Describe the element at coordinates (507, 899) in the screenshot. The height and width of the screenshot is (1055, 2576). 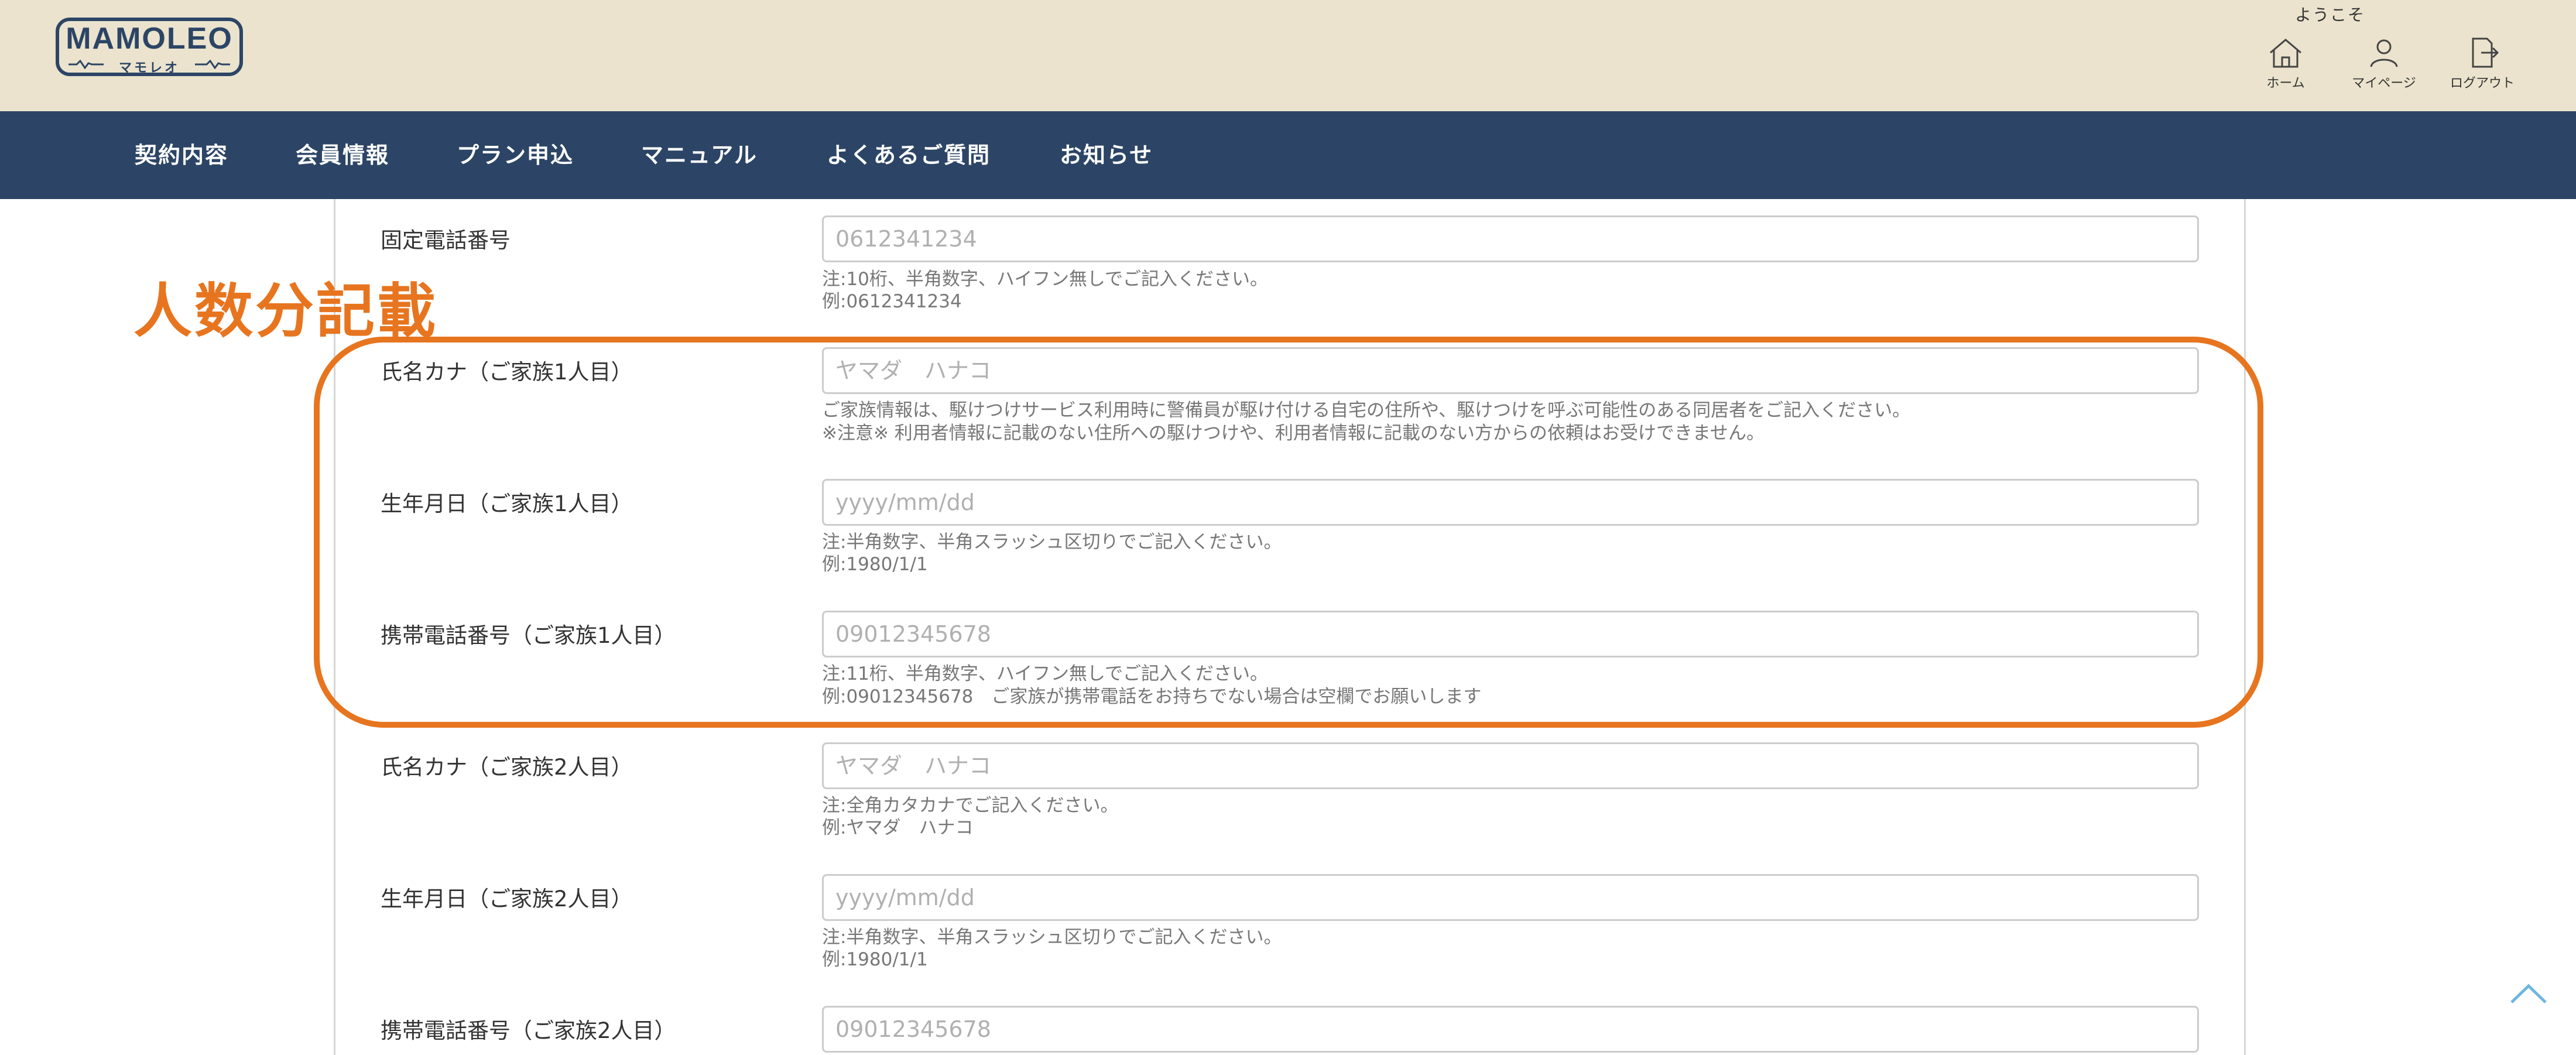
I see `family2-birthday-label: 生年月日（ご家族2人目）` at that location.